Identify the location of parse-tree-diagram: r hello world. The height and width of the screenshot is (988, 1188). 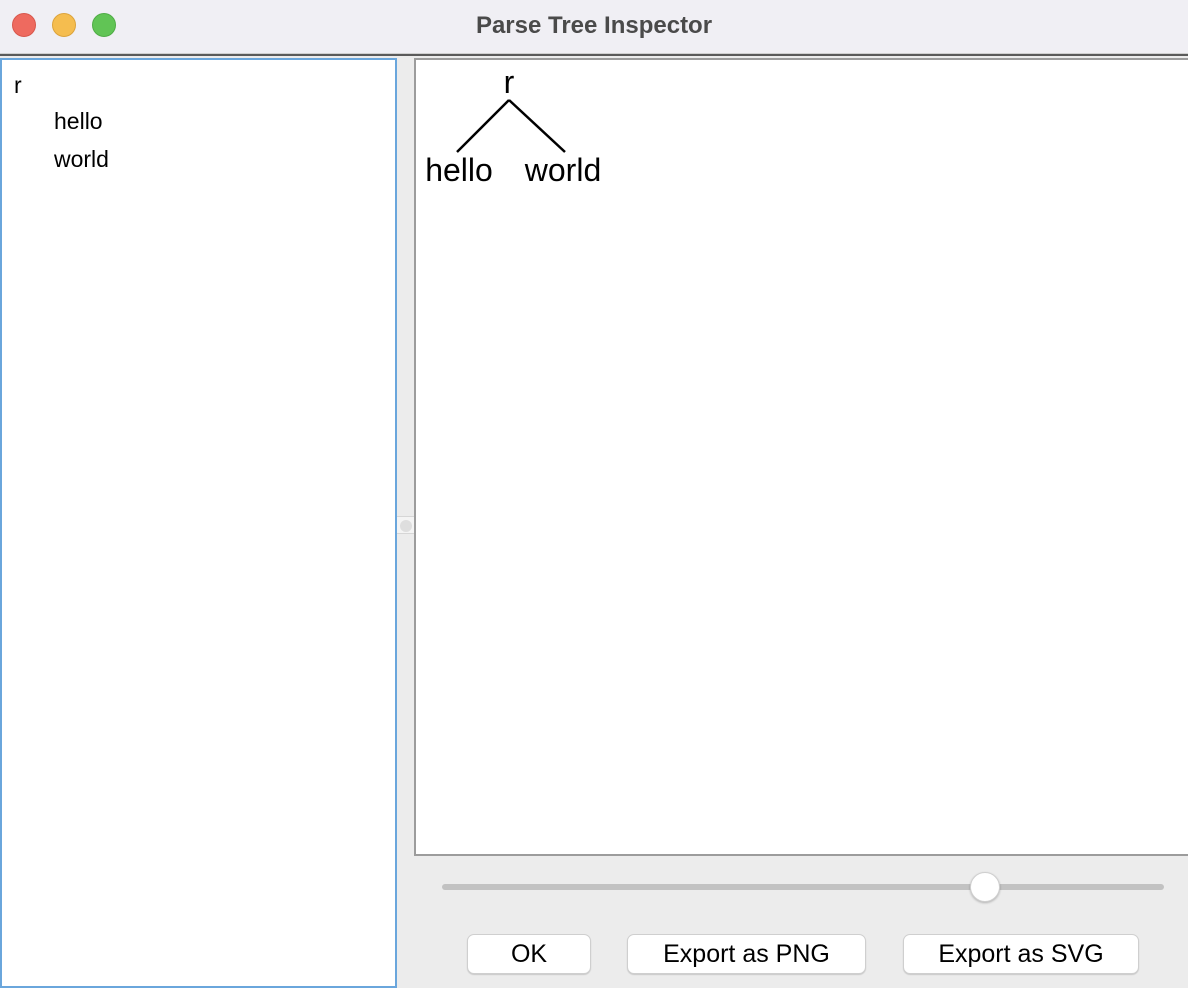
(513, 126).